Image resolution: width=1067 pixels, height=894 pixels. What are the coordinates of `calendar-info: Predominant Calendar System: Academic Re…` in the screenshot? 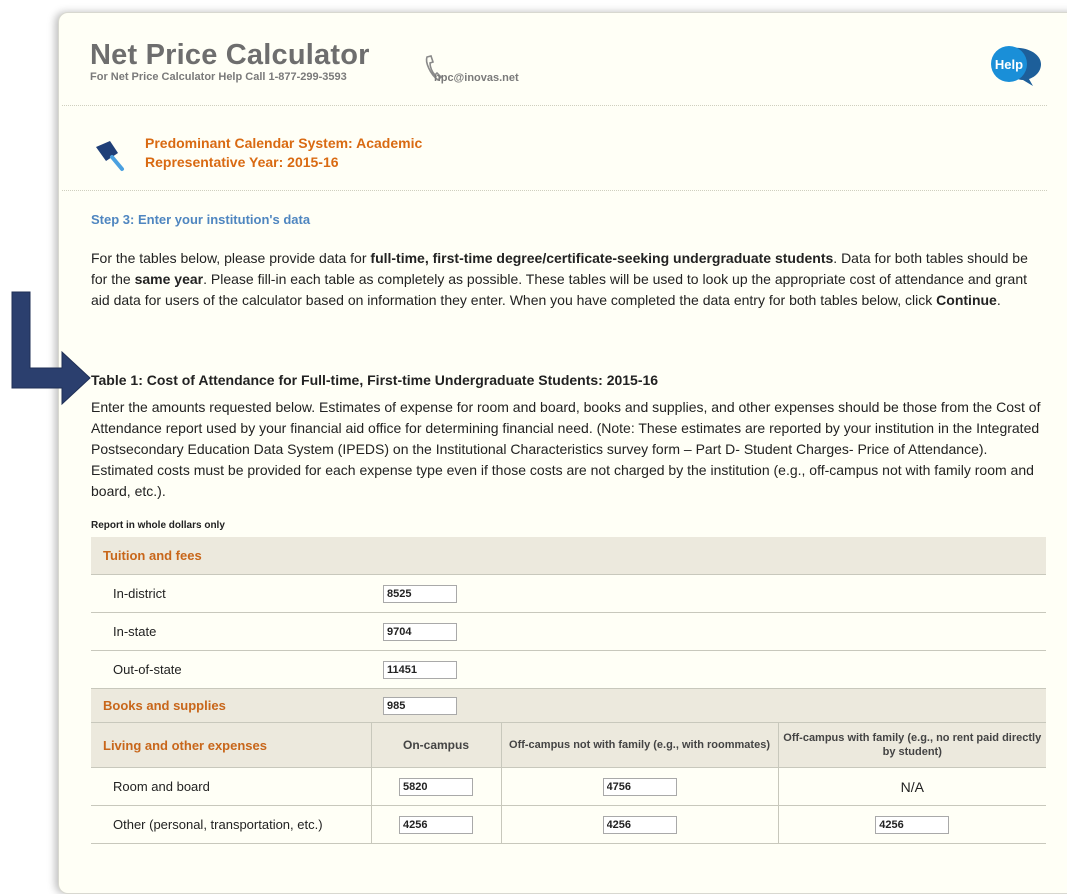 It's located at (283, 153).